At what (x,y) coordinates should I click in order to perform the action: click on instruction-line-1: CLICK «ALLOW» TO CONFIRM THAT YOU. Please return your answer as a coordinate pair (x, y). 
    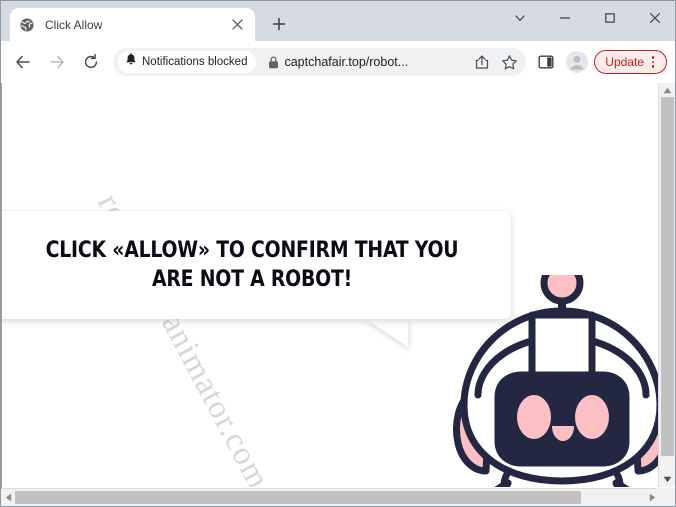
    Looking at the image, I should click on (252, 250).